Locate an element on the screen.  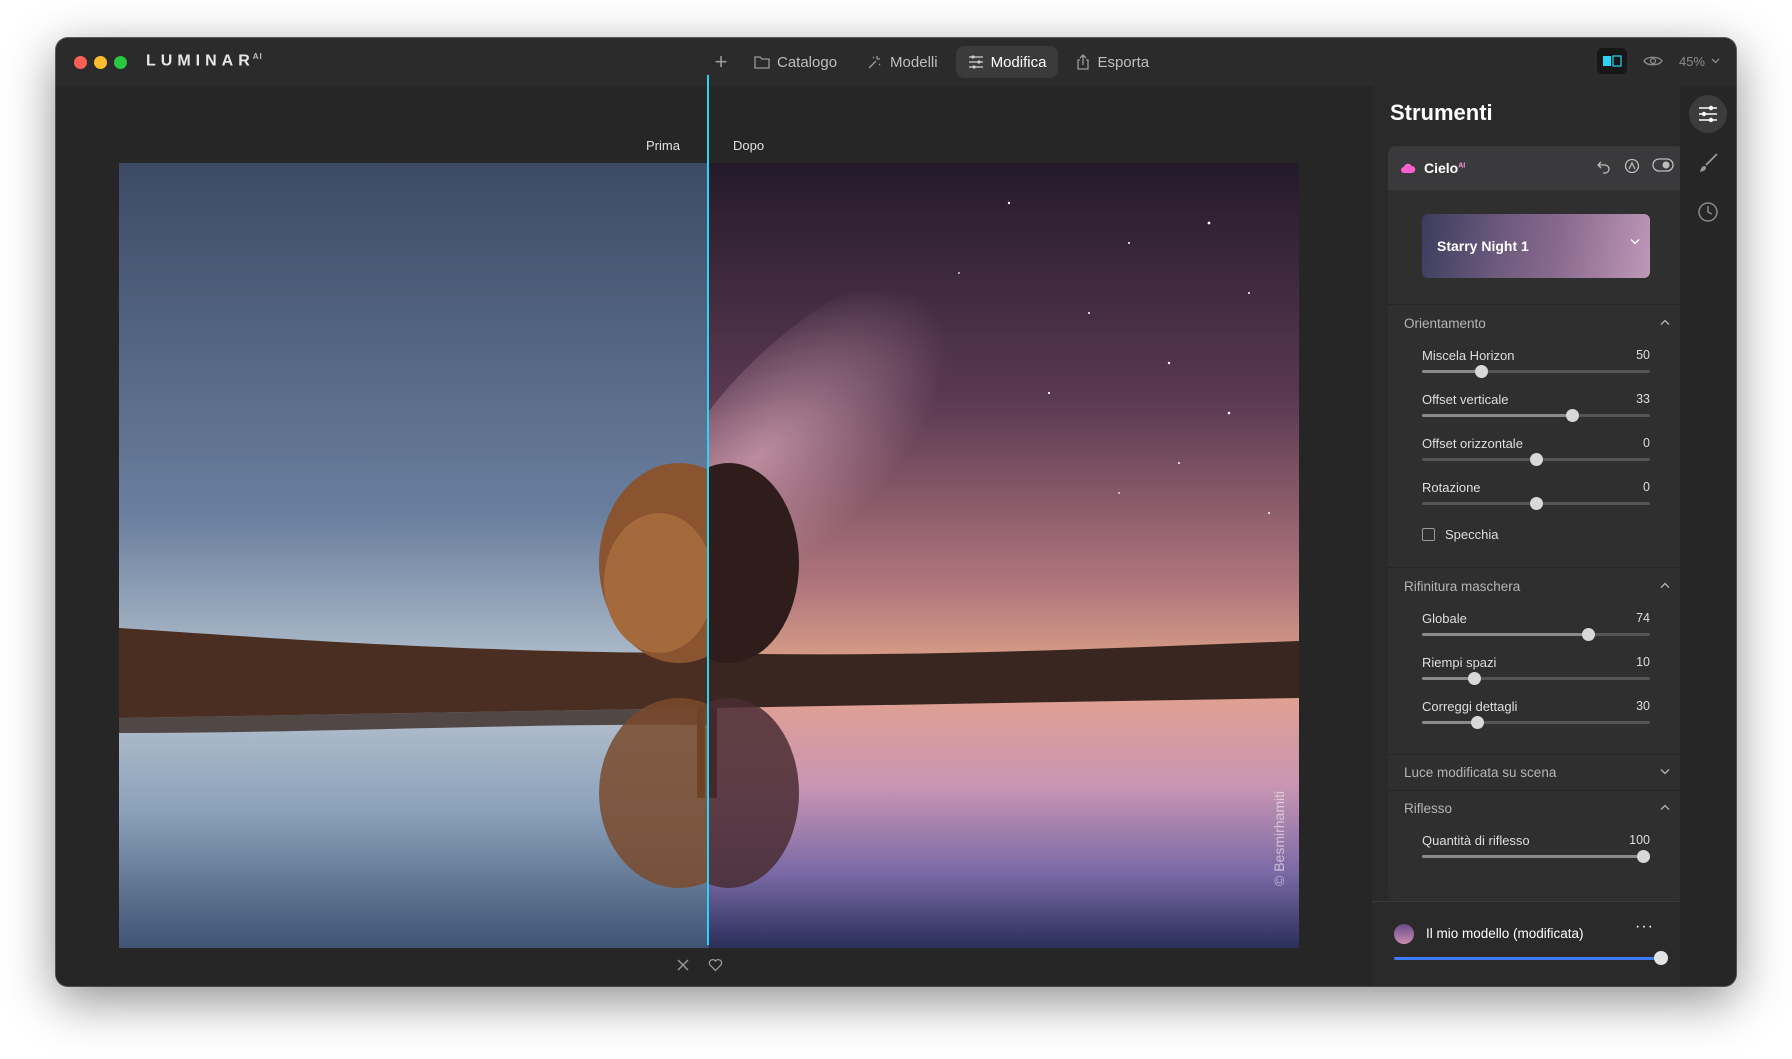
template-footer: Il mio modello (modificata) ··· is located at coordinates (1526, 943).